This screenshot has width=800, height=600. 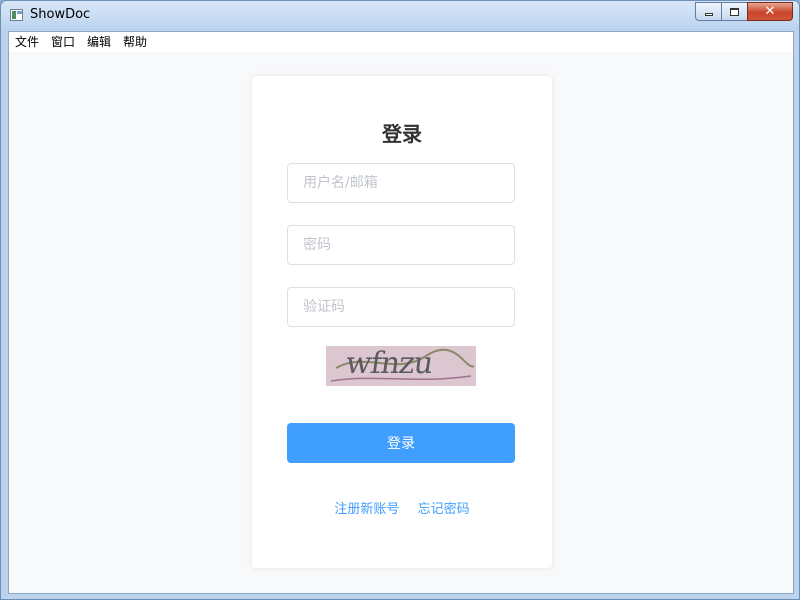 I want to click on menu-item-help: 帮助, so click(x=135, y=42).